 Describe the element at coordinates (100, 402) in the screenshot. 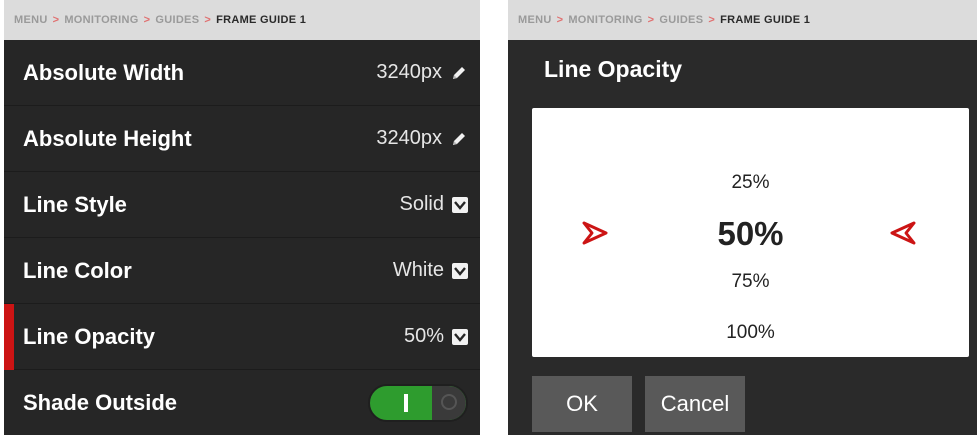

I see `setting-label: Shade Outside` at that location.